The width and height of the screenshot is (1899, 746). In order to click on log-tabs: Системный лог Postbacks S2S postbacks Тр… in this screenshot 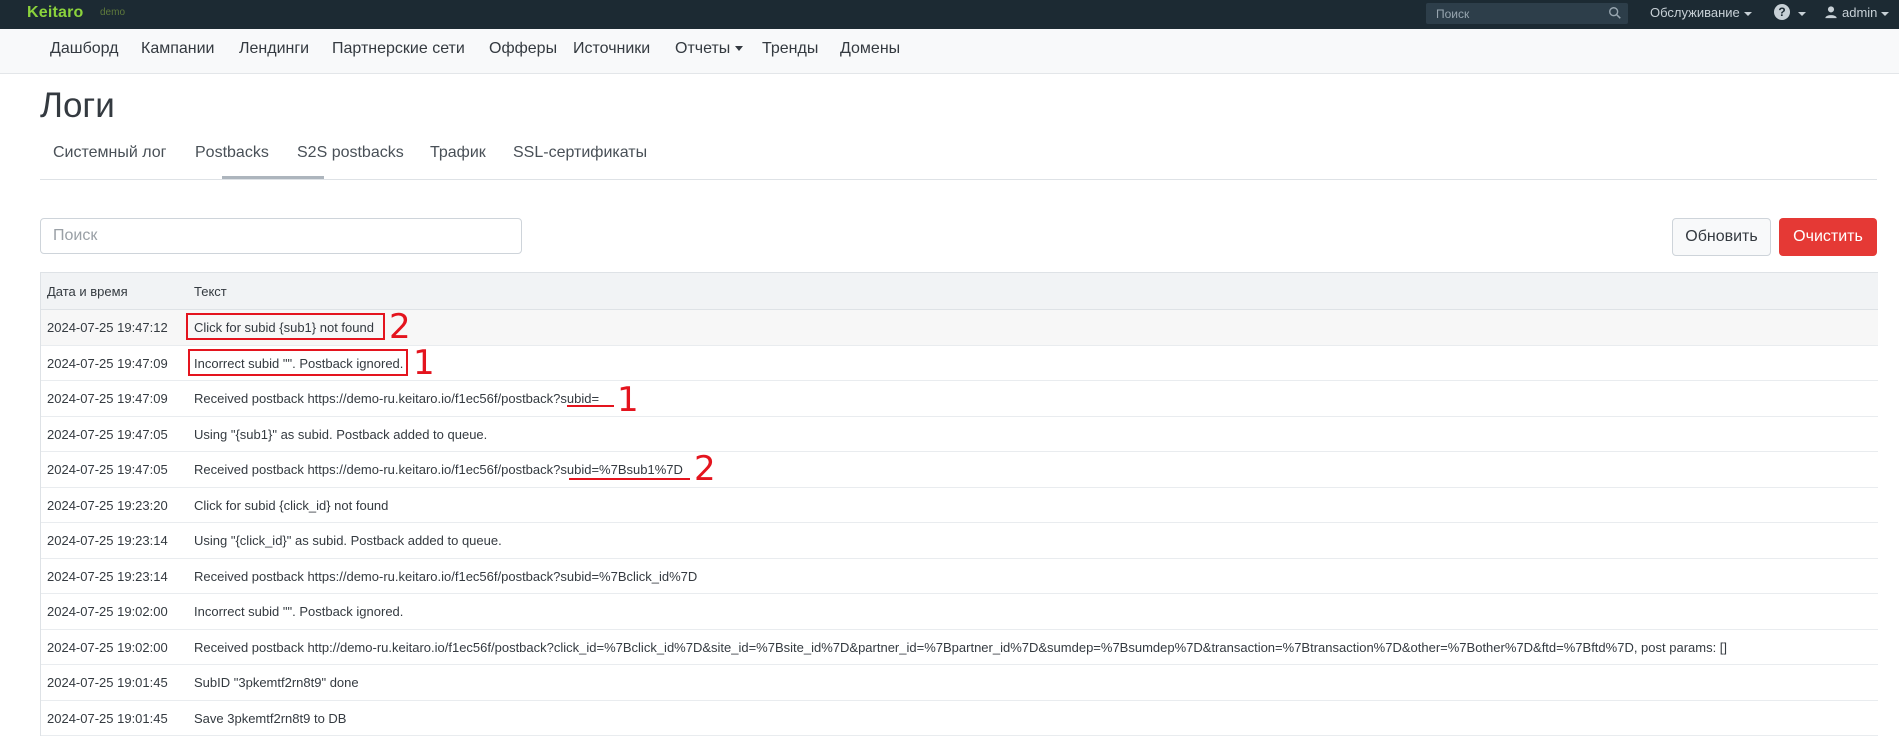, I will do `click(958, 160)`.